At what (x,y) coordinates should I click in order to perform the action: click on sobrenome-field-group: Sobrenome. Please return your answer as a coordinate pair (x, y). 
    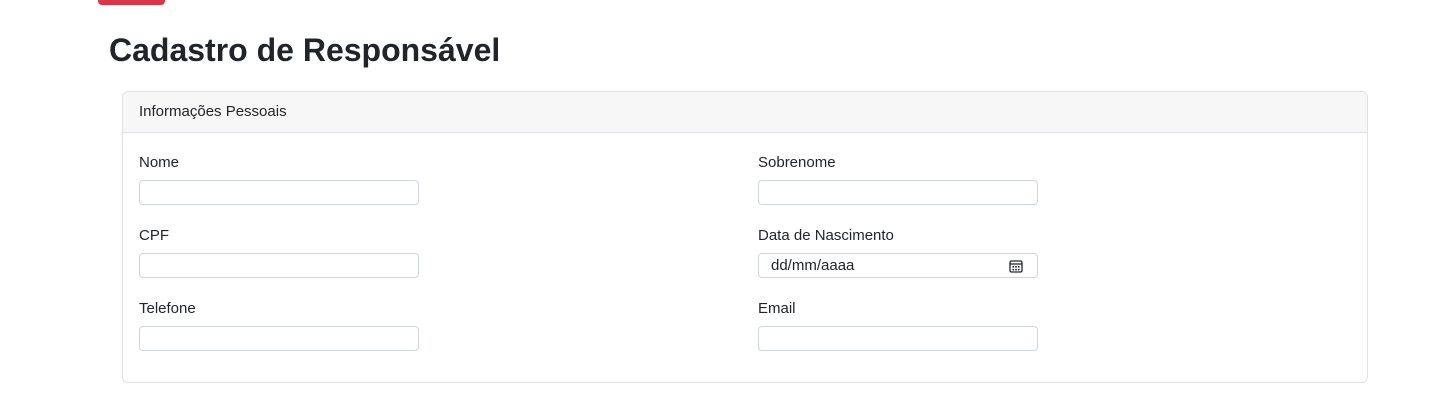
    Looking at the image, I should click on (898, 179).